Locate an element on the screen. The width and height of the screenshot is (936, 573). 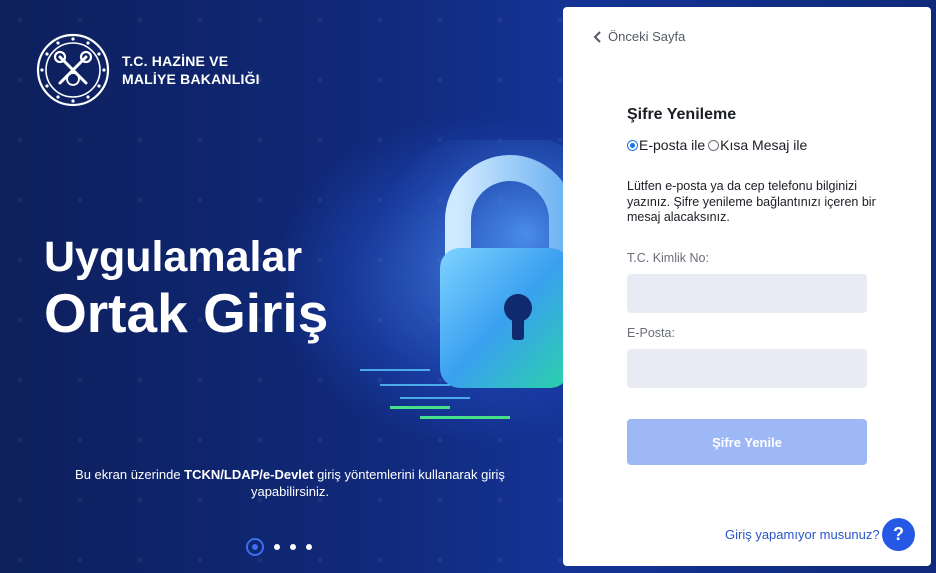
previous-page-label: Önceki Sayfa is located at coordinates (647, 36).